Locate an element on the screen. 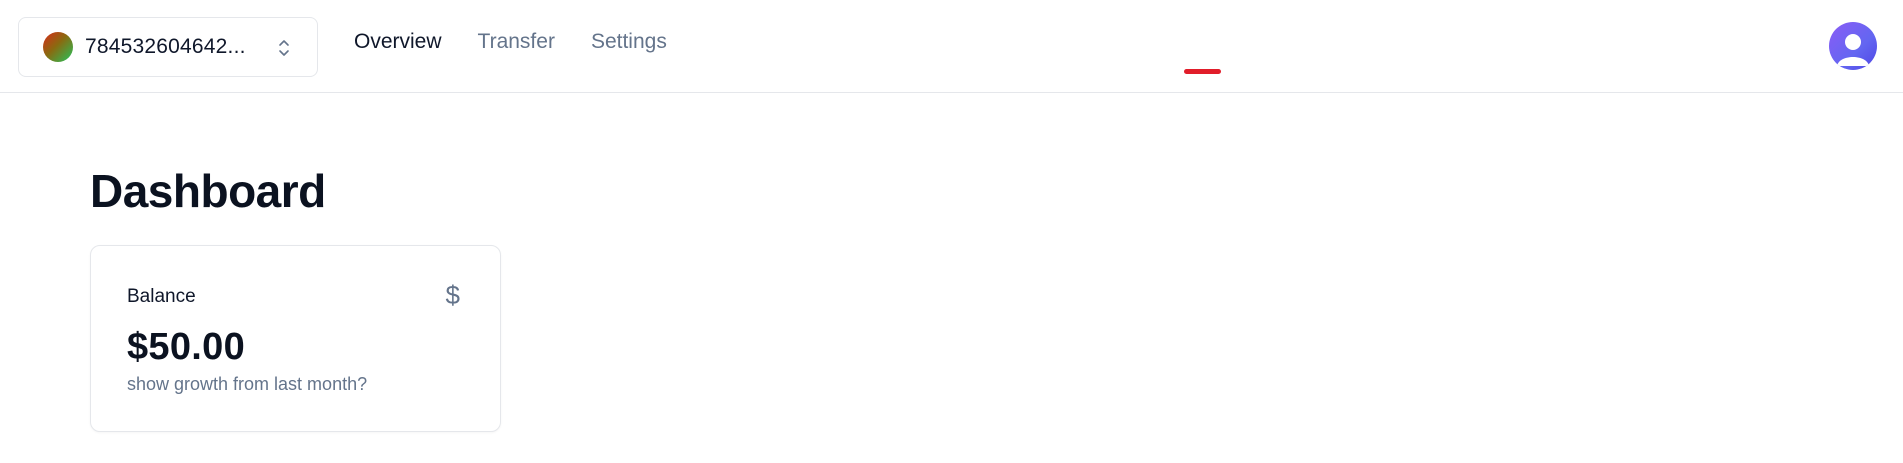  nav-transfer: Transfer is located at coordinates (516, 42).